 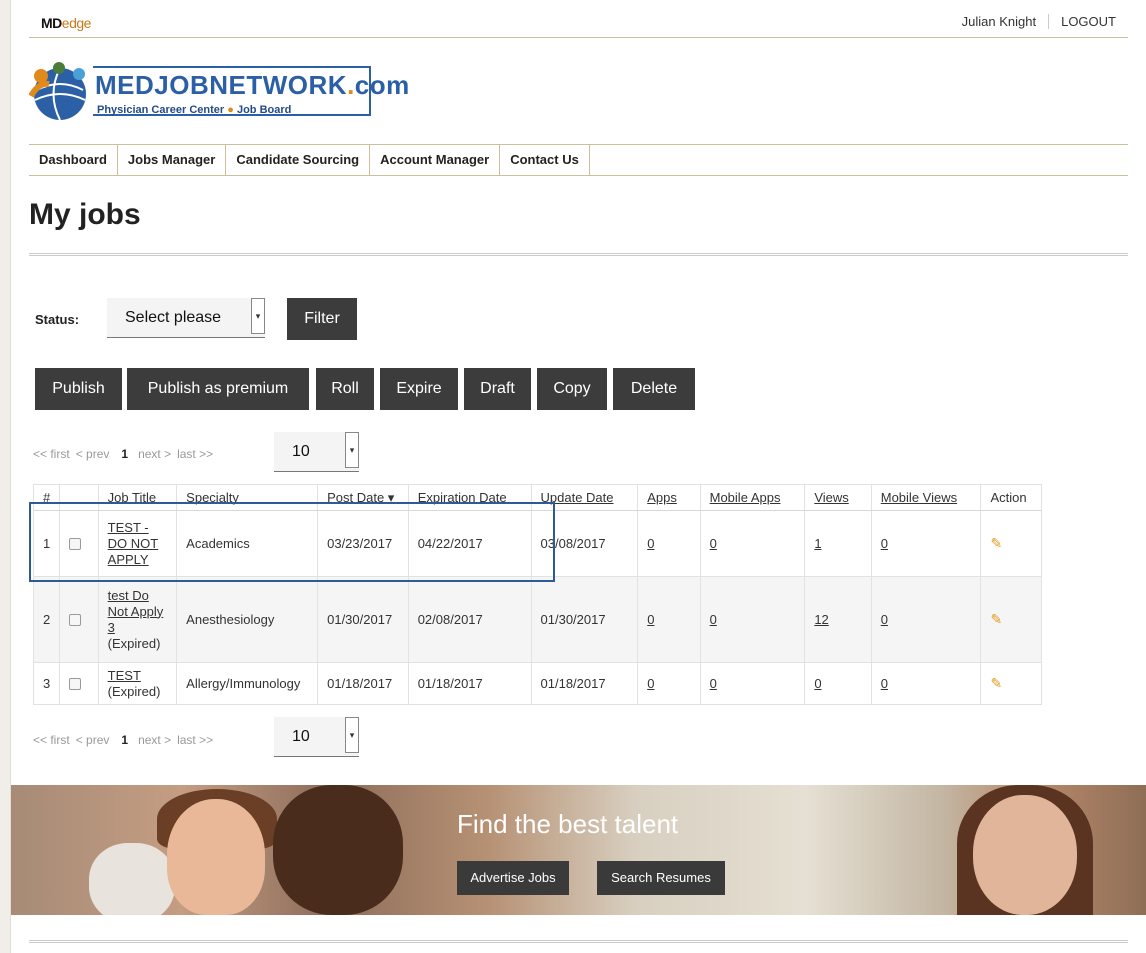 I want to click on mdedge-logo: MDedge, so click(x=66, y=23).